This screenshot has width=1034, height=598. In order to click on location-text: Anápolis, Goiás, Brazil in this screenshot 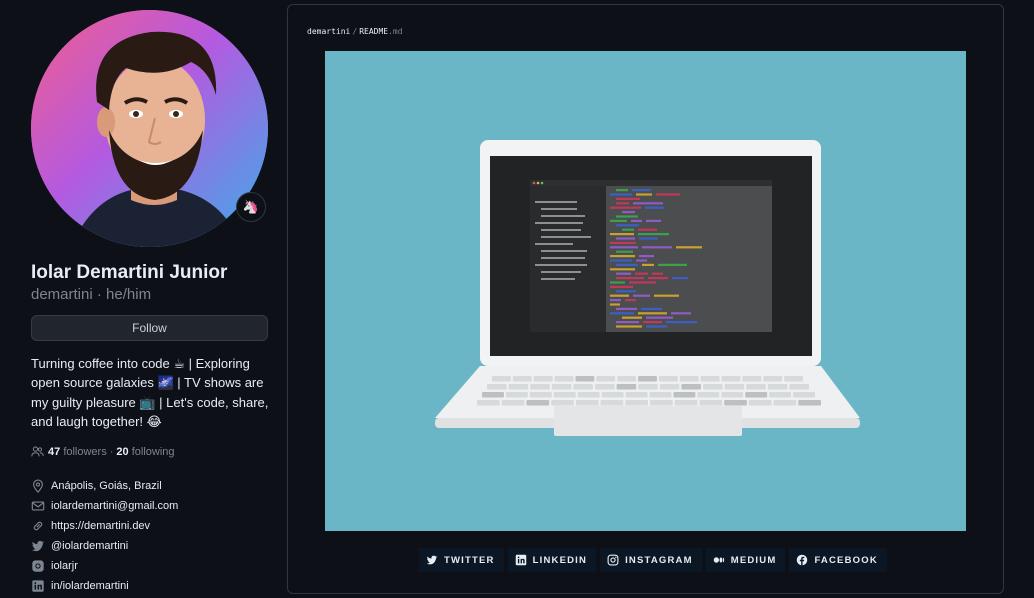, I will do `click(106, 486)`.